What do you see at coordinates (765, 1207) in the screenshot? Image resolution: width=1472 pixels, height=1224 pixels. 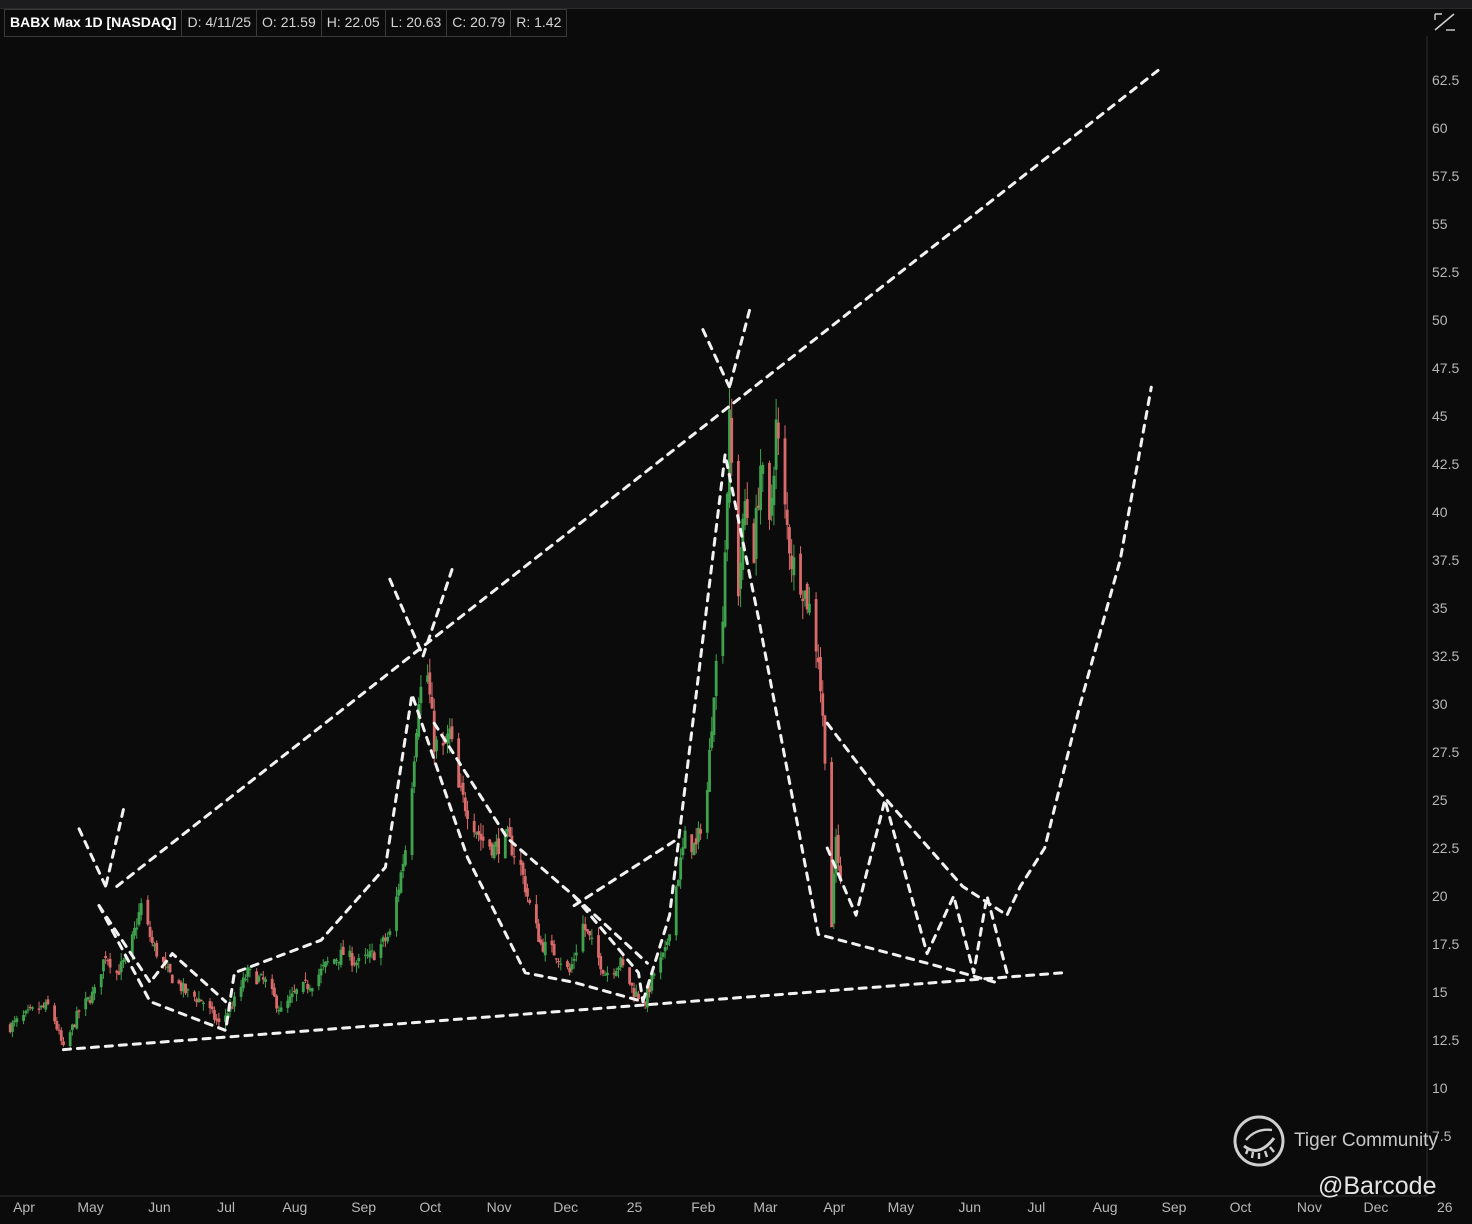 I see `x-tick-label: Mar` at bounding box center [765, 1207].